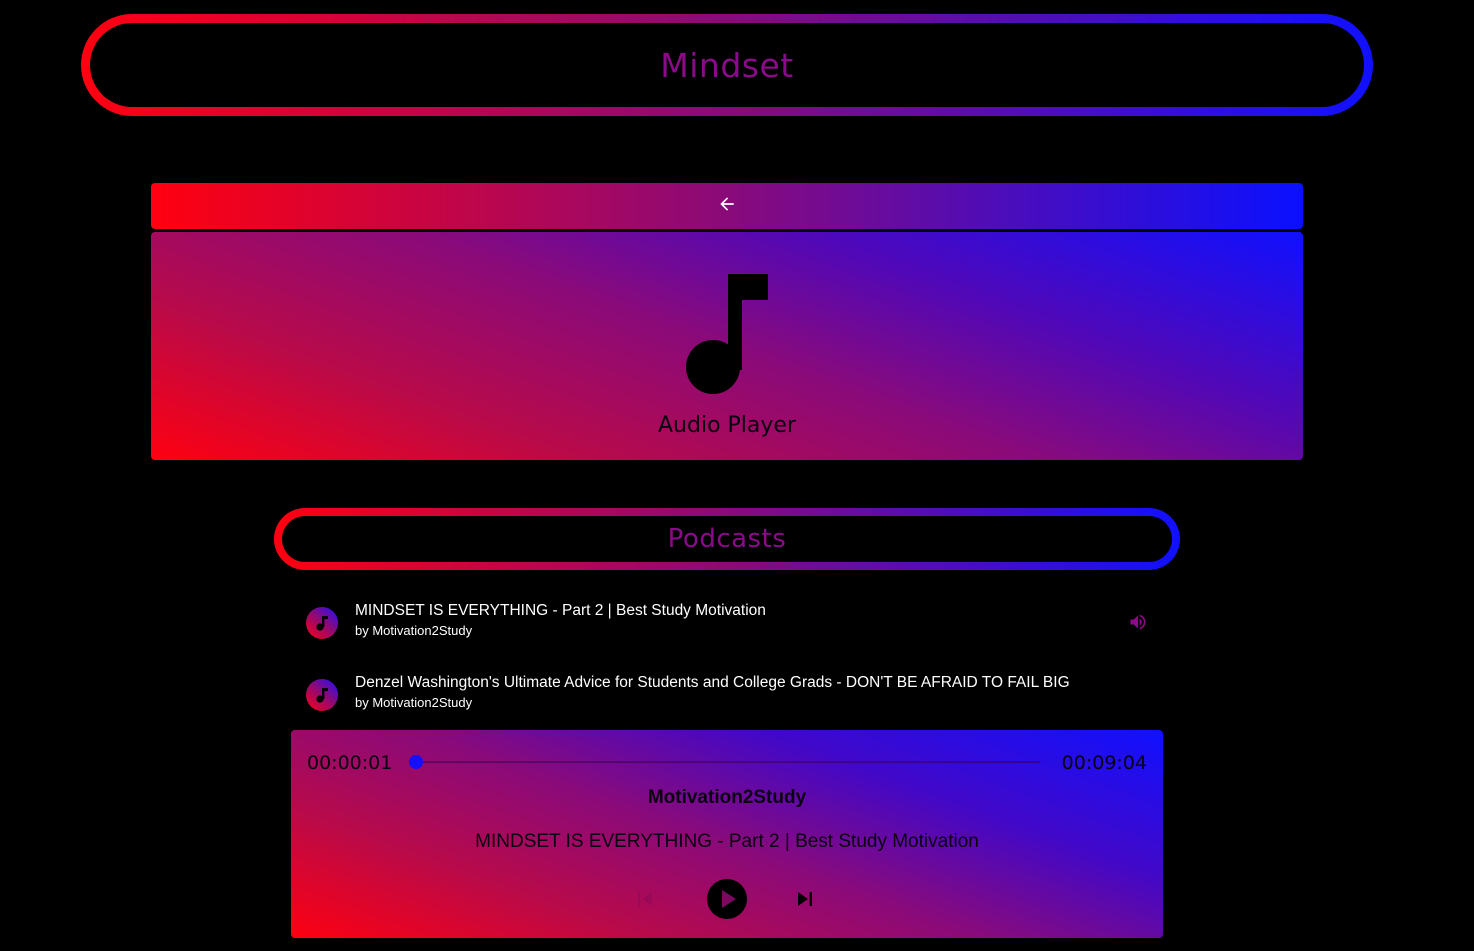  I want to click on play-circle-icon, so click(727, 901).